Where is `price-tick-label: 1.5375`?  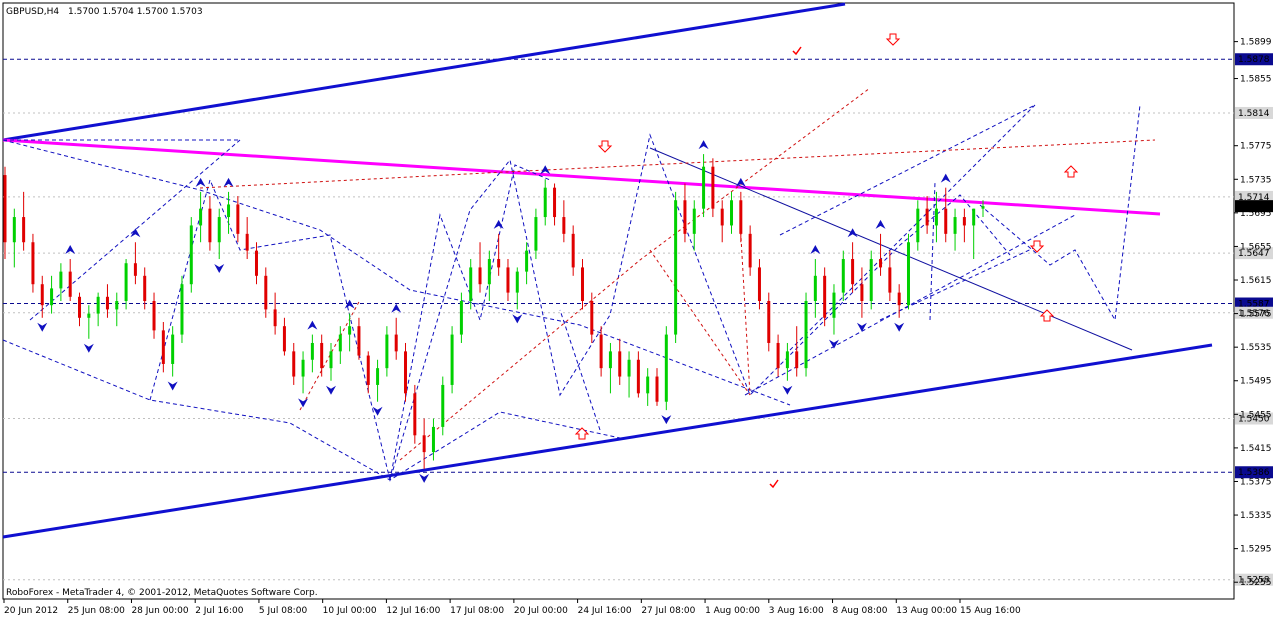
price-tick-label: 1.5375 is located at coordinates (1256, 482).